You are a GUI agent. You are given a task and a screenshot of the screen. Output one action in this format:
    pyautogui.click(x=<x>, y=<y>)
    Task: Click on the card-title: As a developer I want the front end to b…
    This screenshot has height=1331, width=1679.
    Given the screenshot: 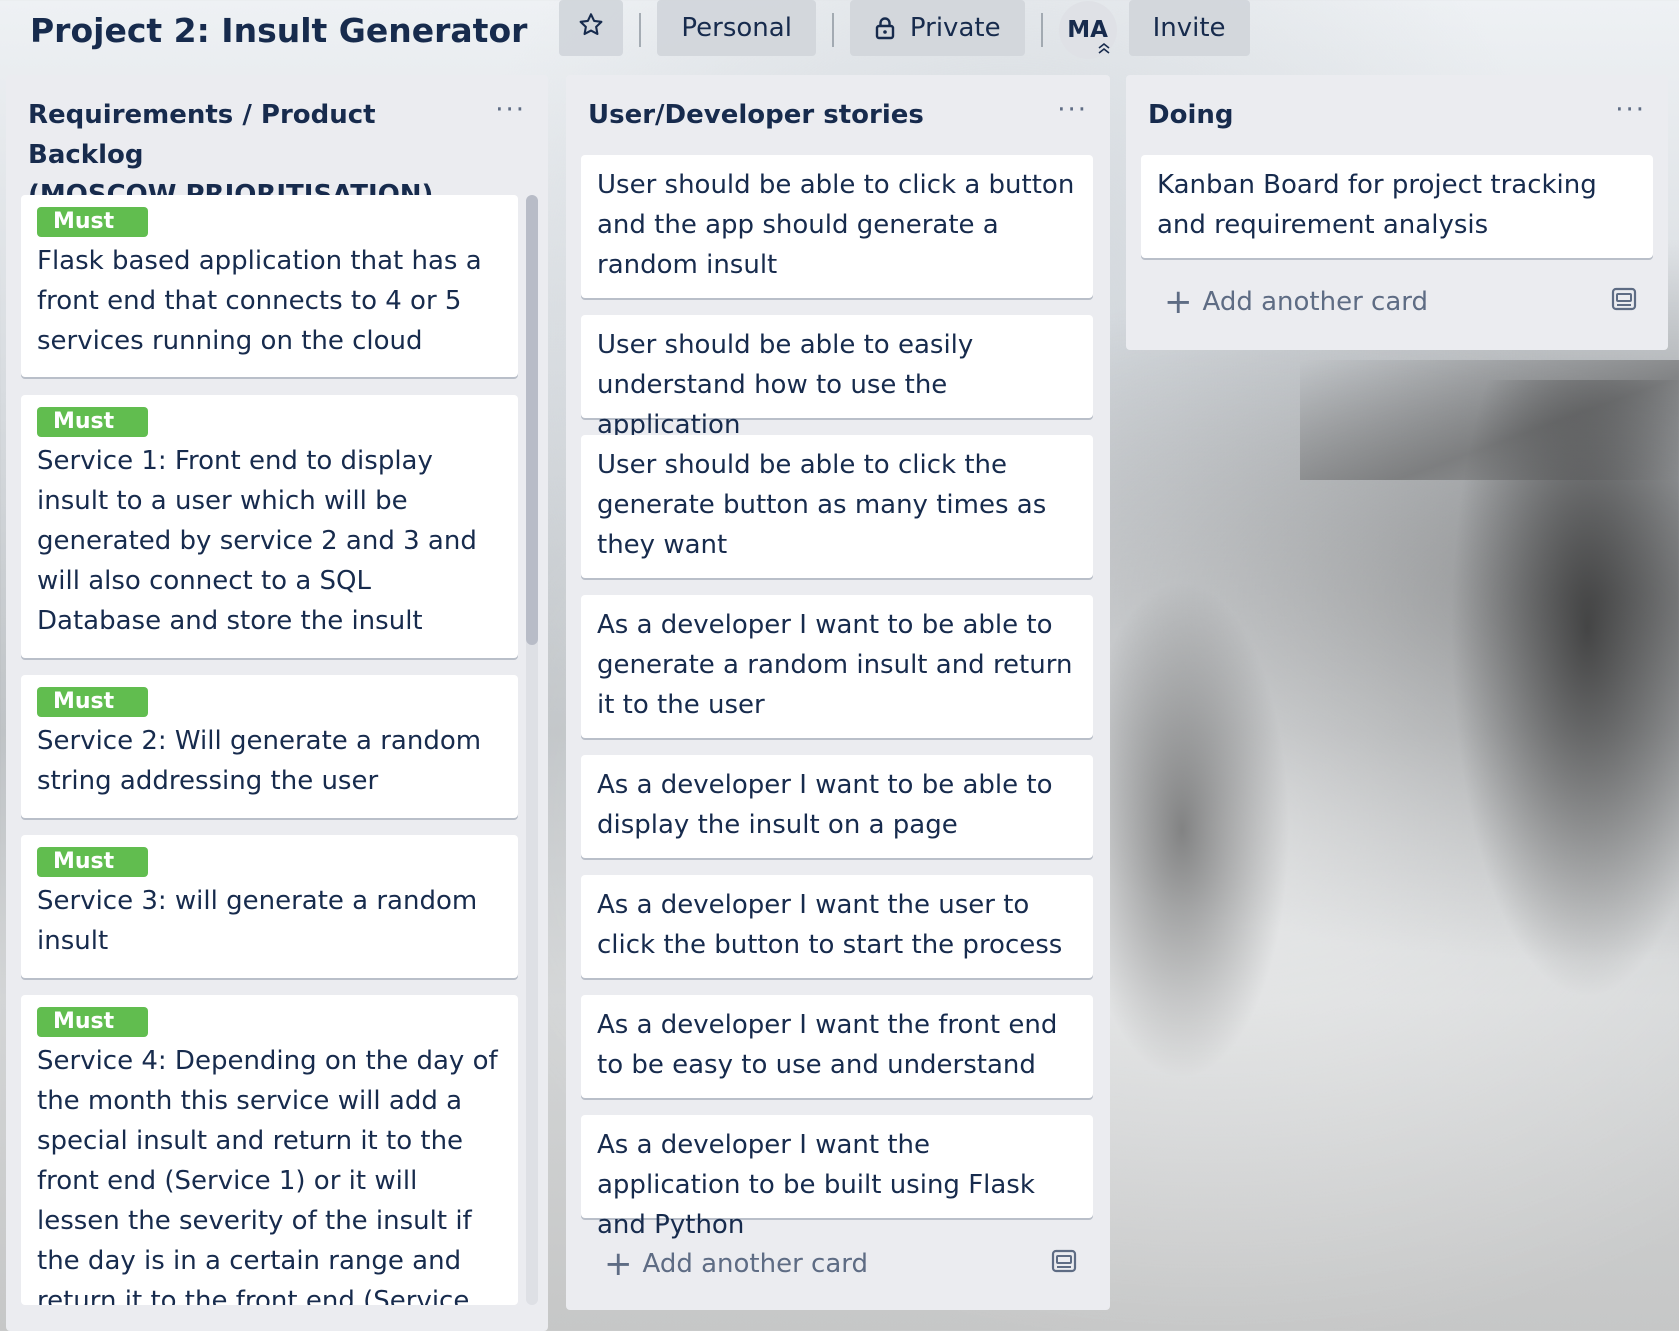 What is the action you would take?
    pyautogui.click(x=827, y=1045)
    